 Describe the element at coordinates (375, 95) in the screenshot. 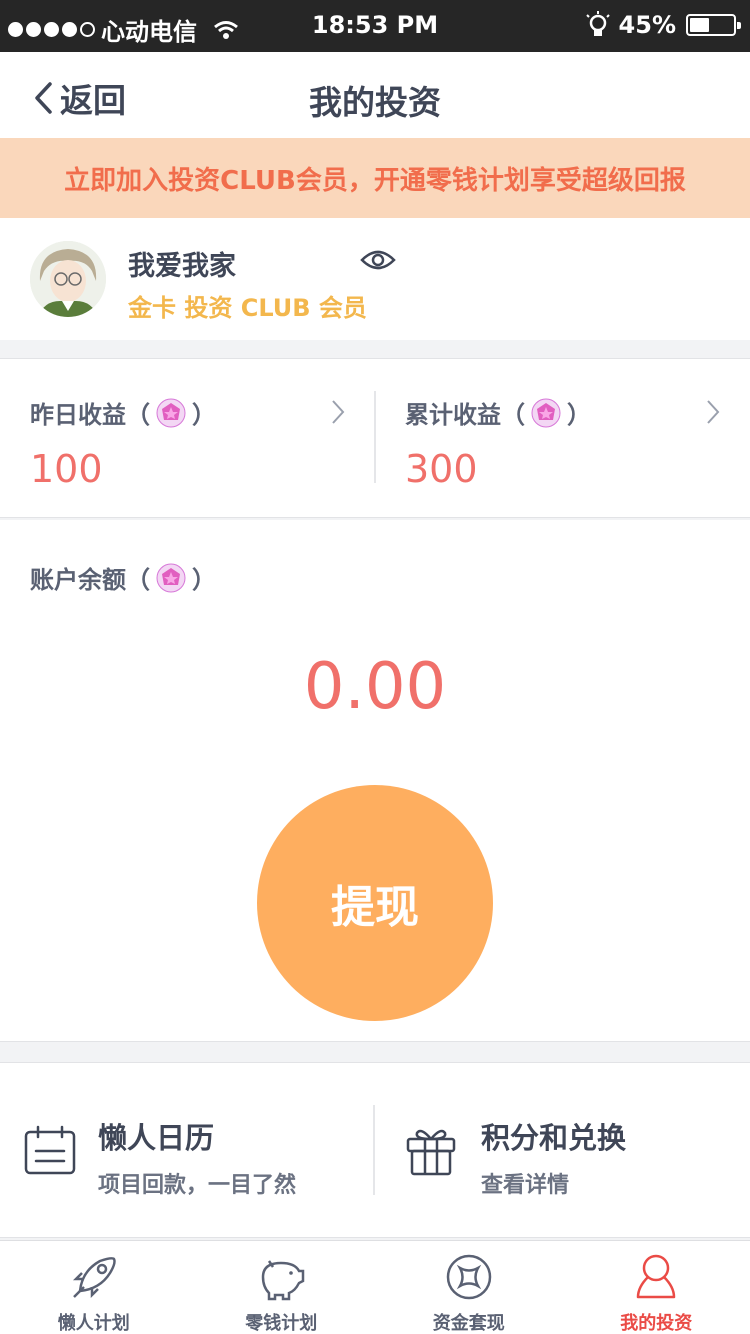

I see `navigation-bar: 返回 我的投资` at that location.